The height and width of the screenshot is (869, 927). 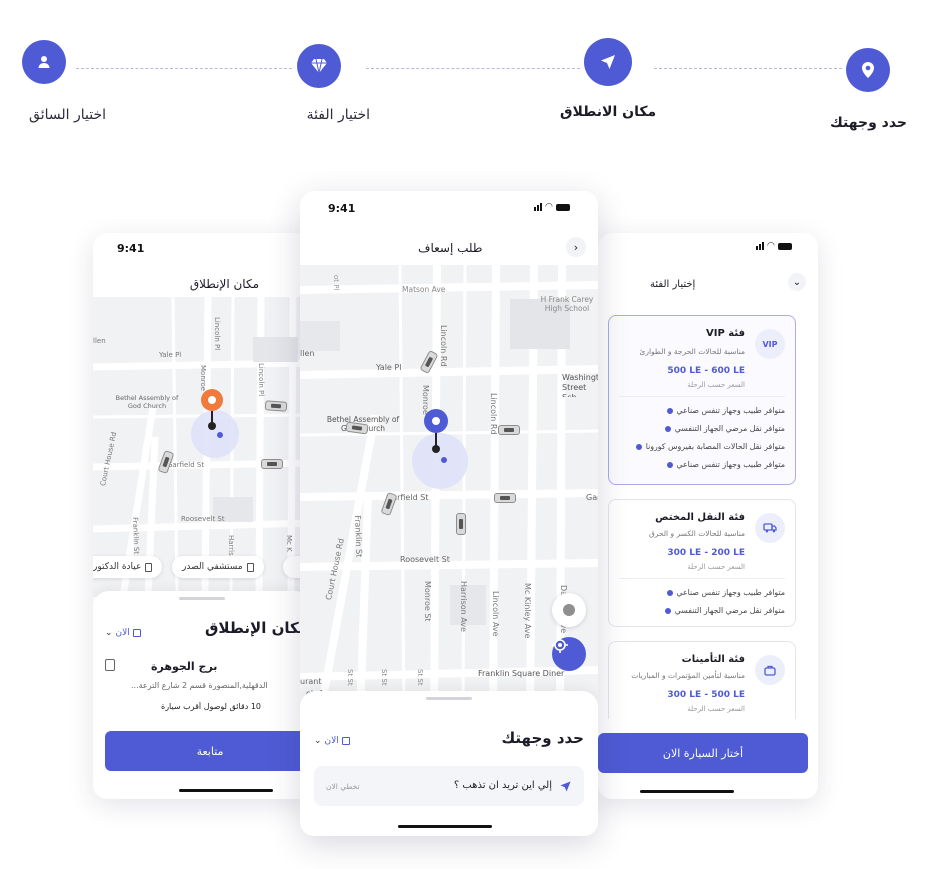 I want to click on place-name: برج الجوهرة, so click(x=184, y=666).